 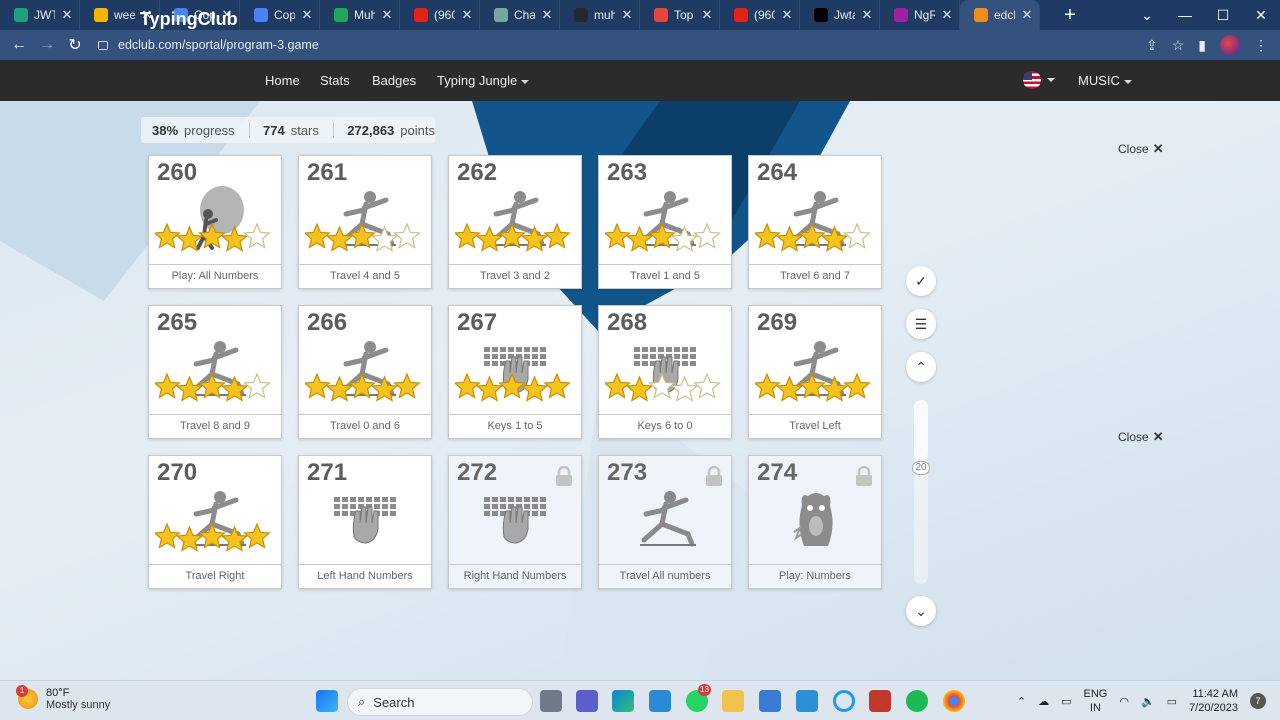 What do you see at coordinates (215, 222) in the screenshot?
I see `lesson-card: 260 Play: All Numbers` at bounding box center [215, 222].